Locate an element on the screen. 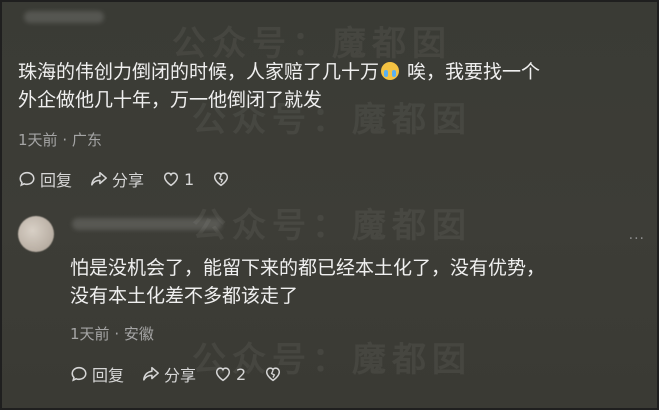 The image size is (659, 410). comment-text-line1-end: 唉，我要找一个 is located at coordinates (471, 72).